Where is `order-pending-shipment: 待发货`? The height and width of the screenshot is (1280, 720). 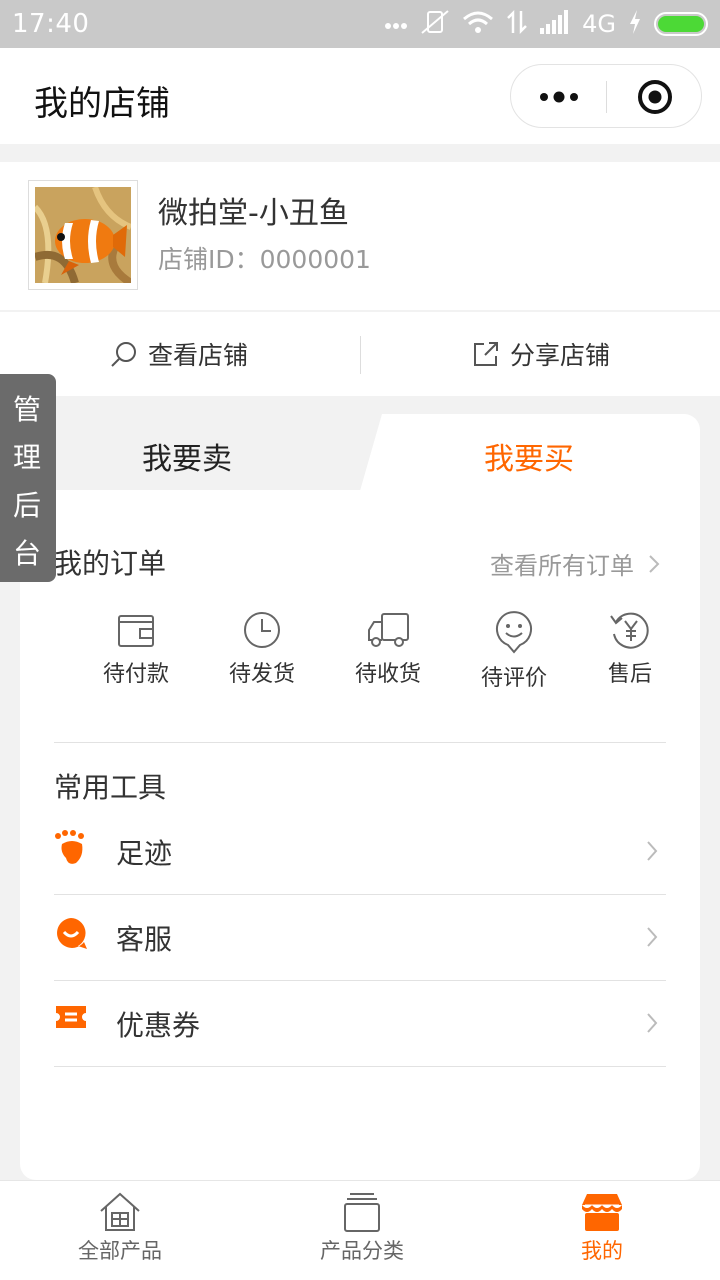
order-pending-shipment: 待发货 is located at coordinates (262, 649).